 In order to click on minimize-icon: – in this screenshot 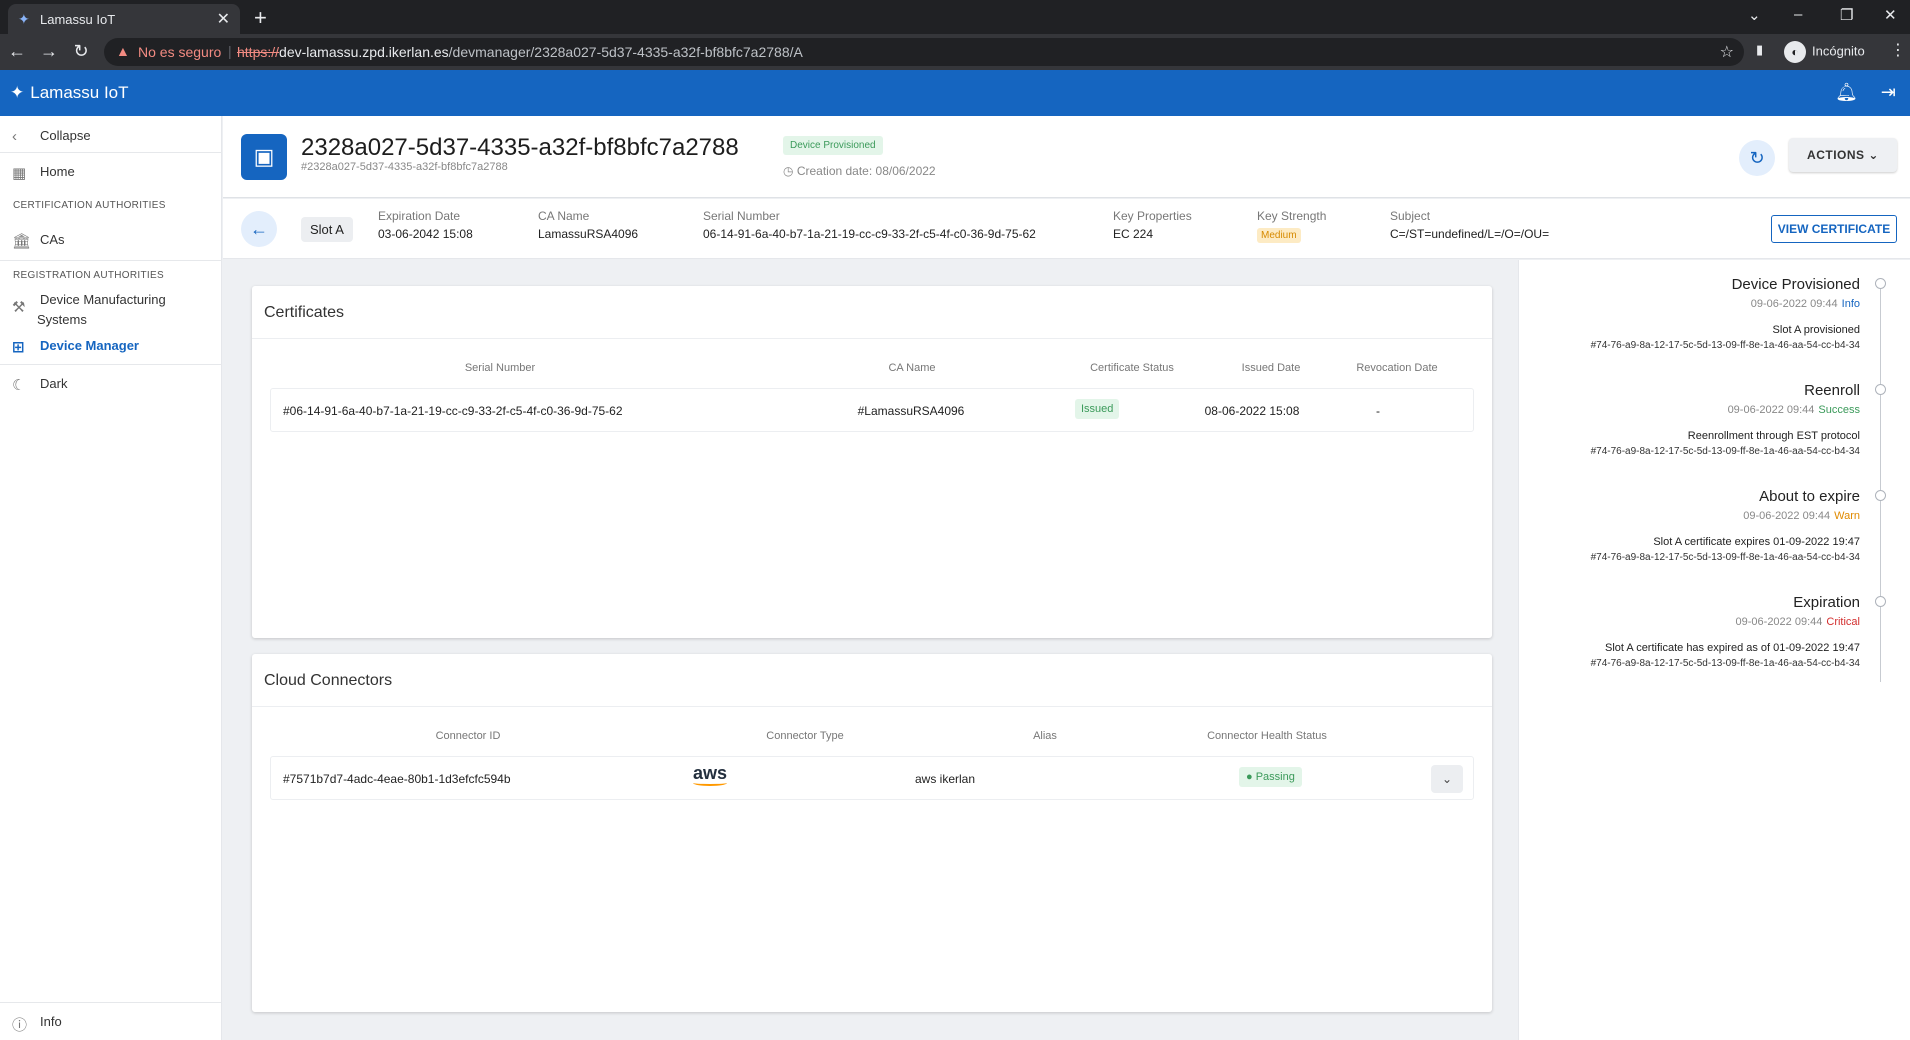, I will do `click(1798, 14)`.